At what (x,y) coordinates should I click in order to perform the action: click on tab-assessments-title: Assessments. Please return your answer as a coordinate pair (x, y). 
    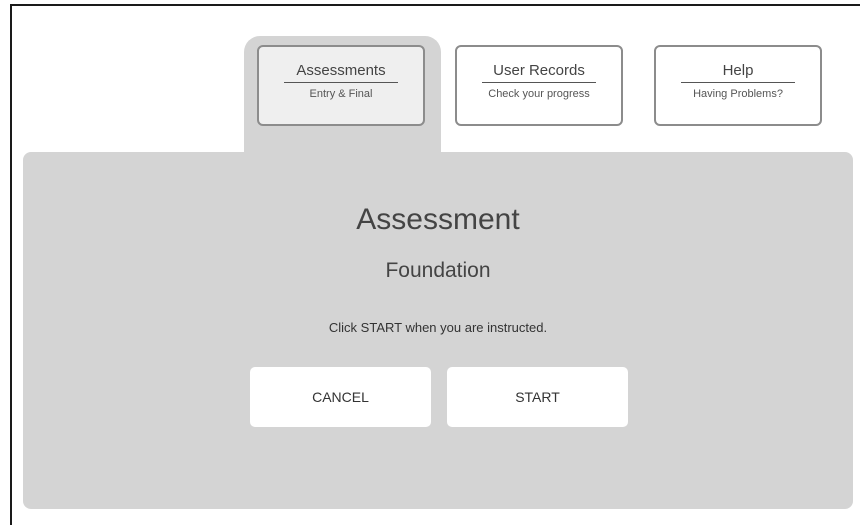
    Looking at the image, I should click on (341, 72).